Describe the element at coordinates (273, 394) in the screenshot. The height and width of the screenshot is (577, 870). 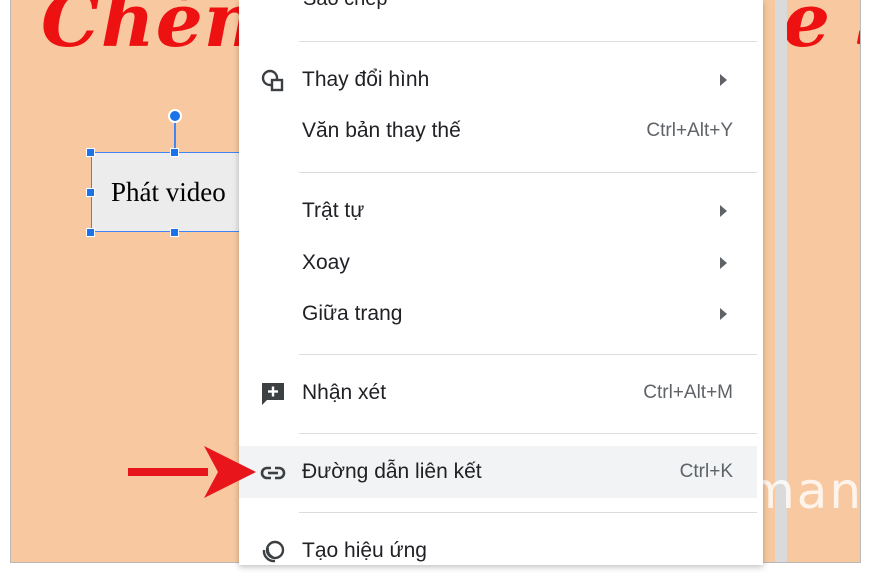
I see `add-comment-icon` at that location.